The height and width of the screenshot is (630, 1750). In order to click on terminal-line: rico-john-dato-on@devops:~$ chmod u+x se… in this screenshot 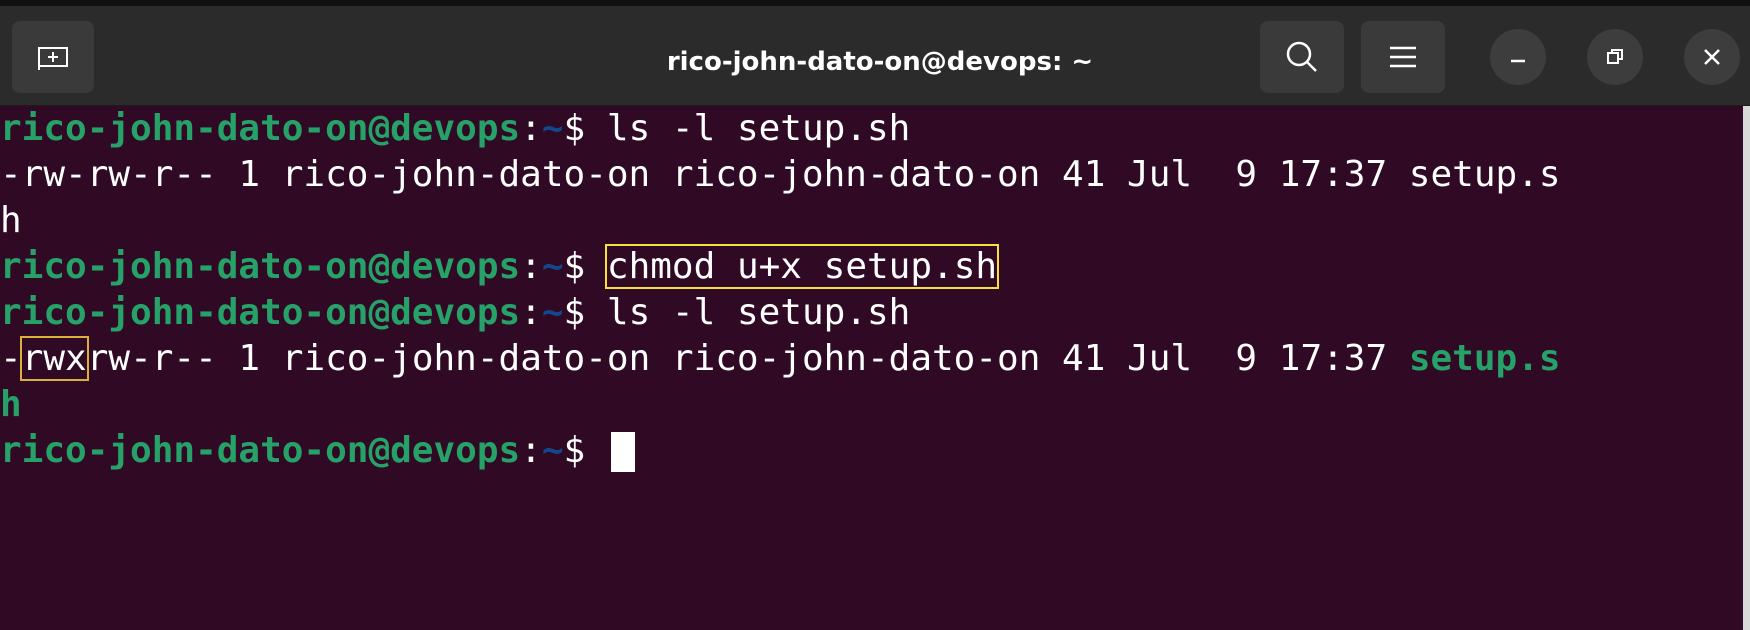, I will do `click(500, 267)`.